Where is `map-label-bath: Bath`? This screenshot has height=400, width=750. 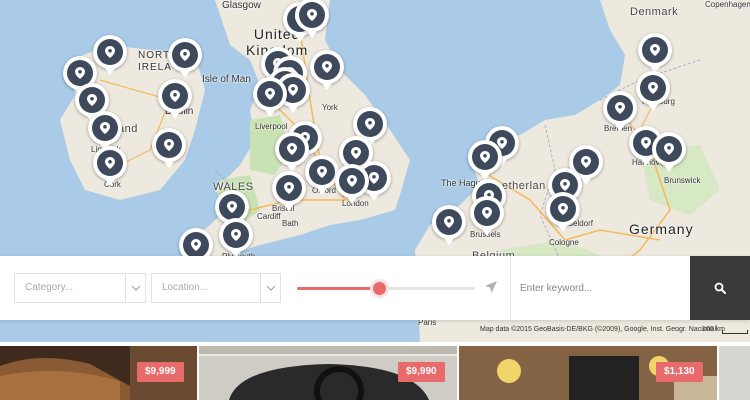
map-label-bath: Bath is located at coordinates (290, 223).